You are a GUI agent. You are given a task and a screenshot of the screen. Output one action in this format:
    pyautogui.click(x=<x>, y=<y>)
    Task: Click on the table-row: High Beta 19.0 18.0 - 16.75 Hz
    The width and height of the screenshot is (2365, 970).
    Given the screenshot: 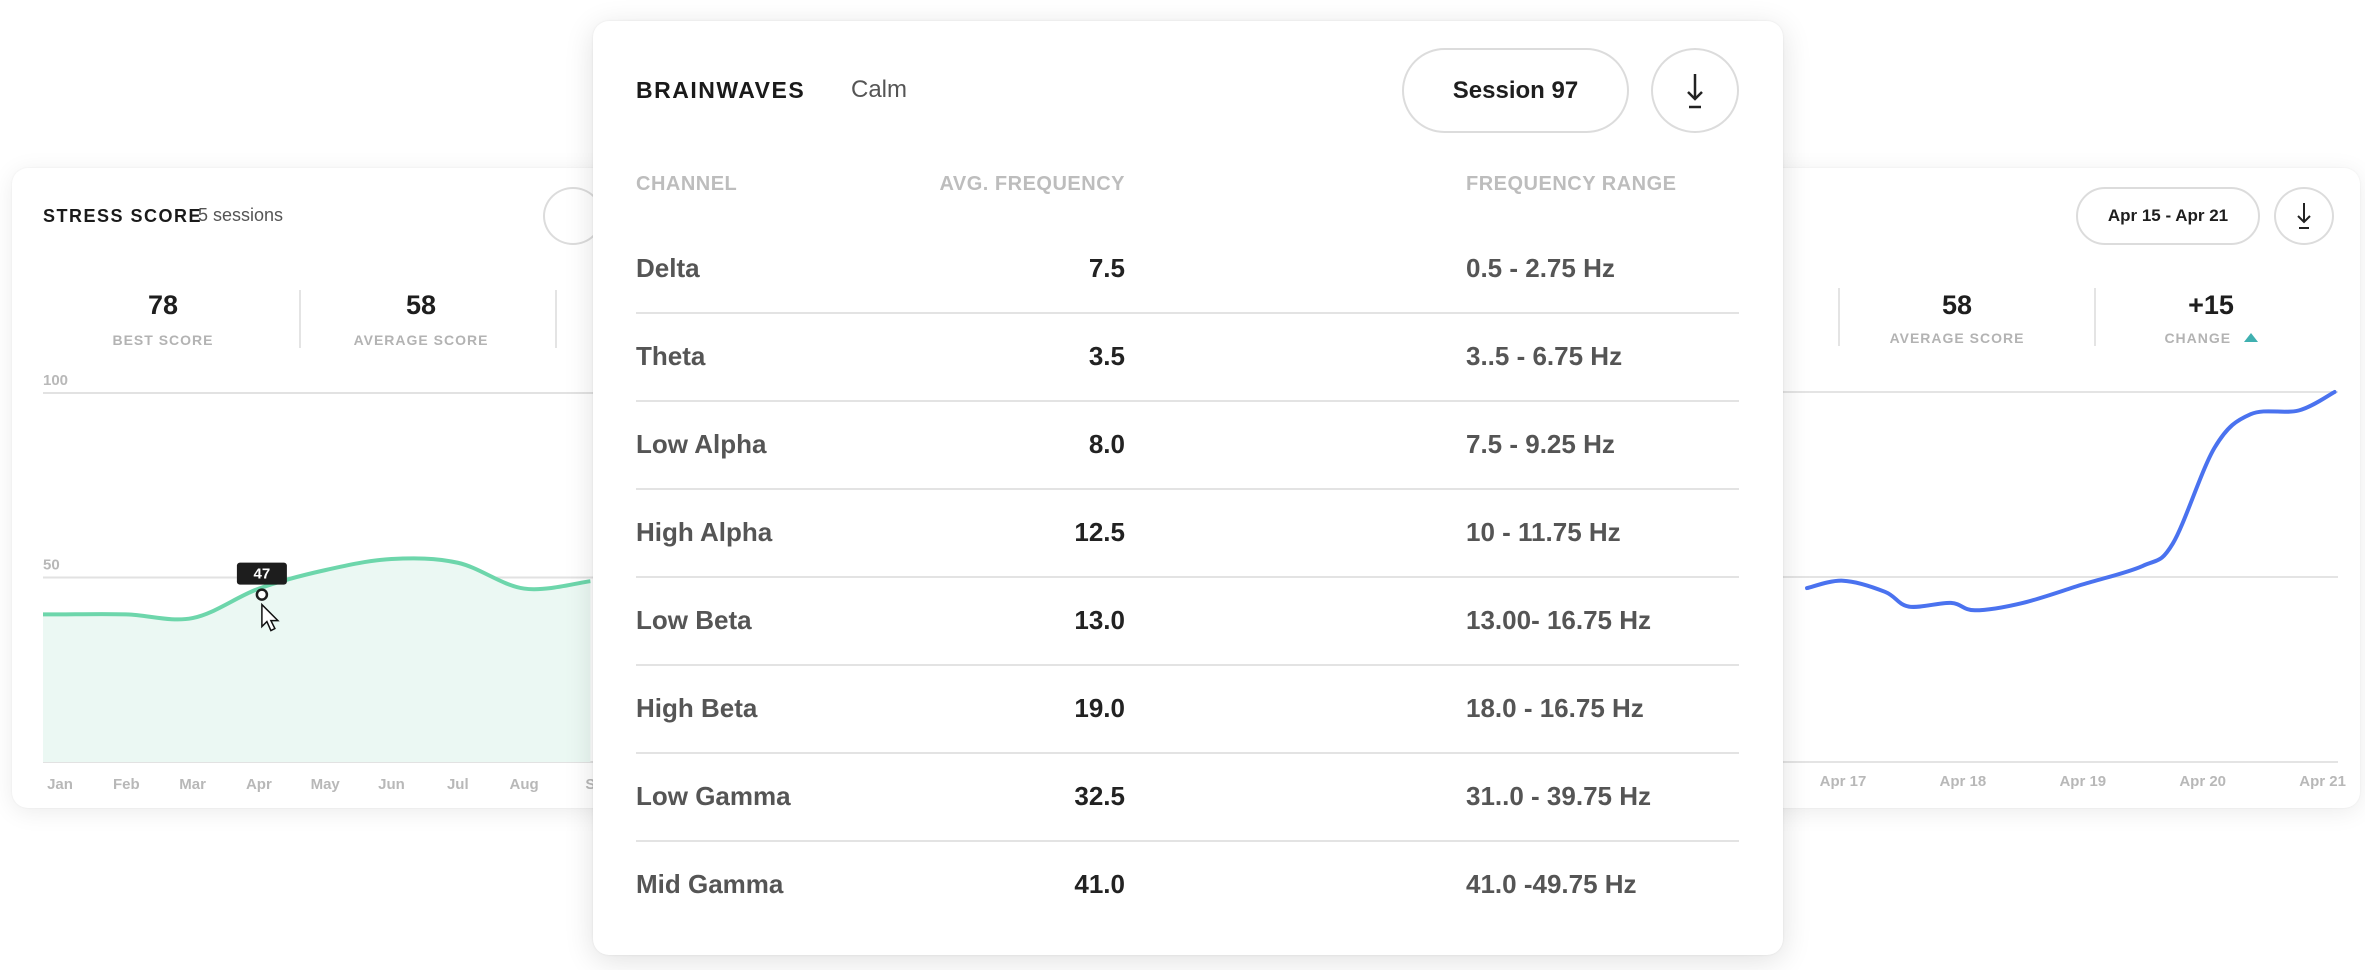 What is the action you would take?
    pyautogui.click(x=1187, y=717)
    